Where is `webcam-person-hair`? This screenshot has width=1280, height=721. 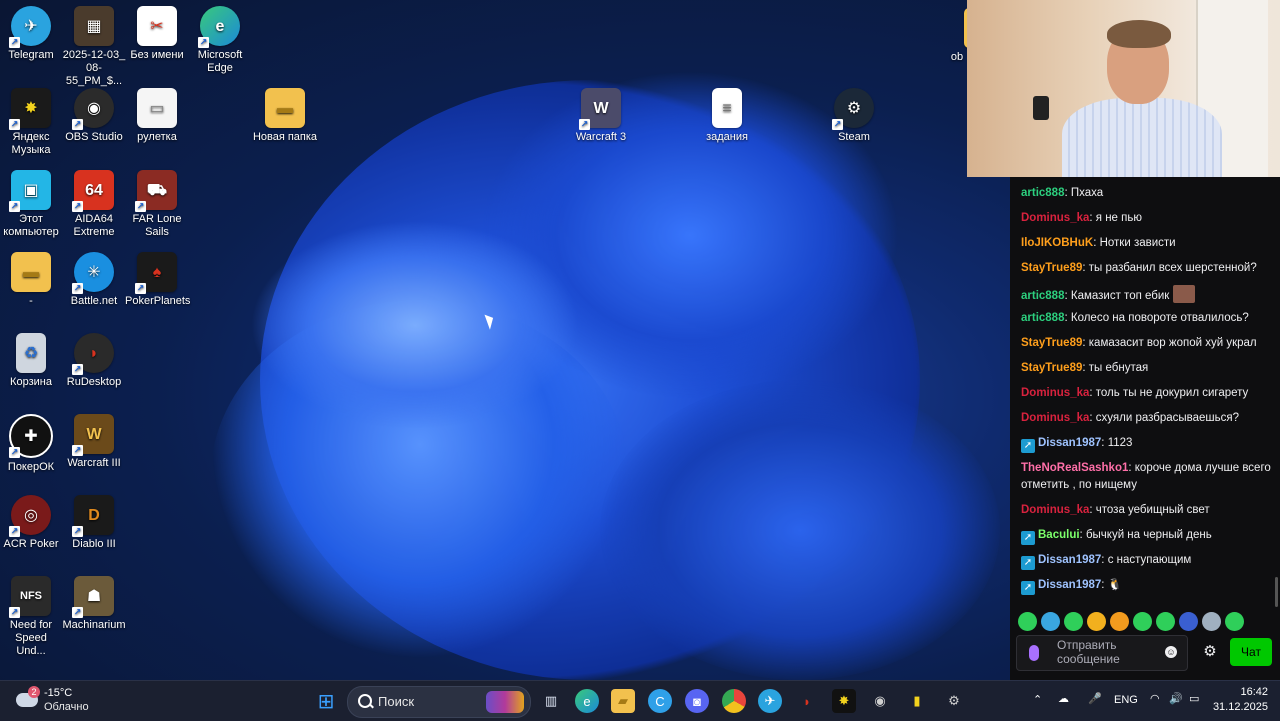
webcam-person-hair is located at coordinates (1139, 34).